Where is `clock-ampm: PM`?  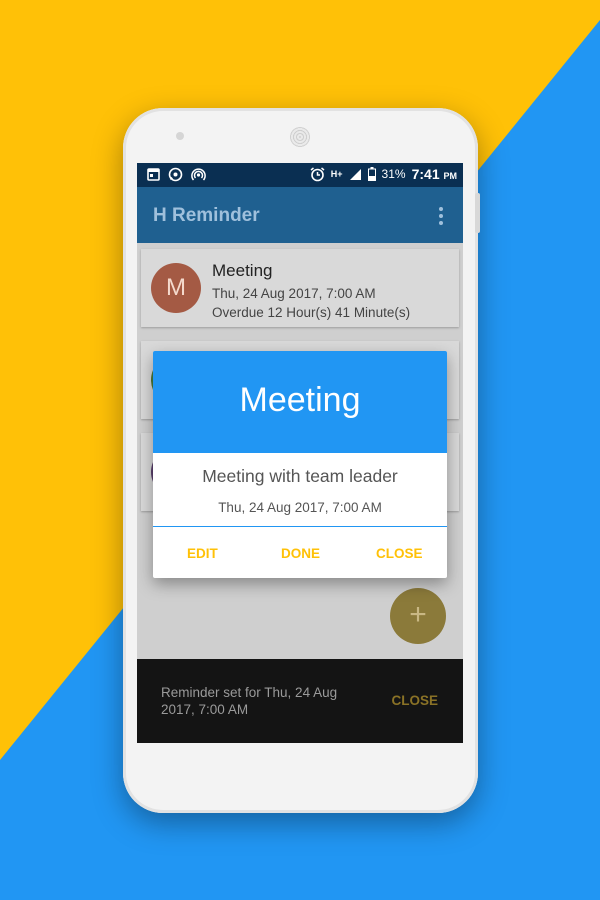
clock-ampm: PM is located at coordinates (450, 176).